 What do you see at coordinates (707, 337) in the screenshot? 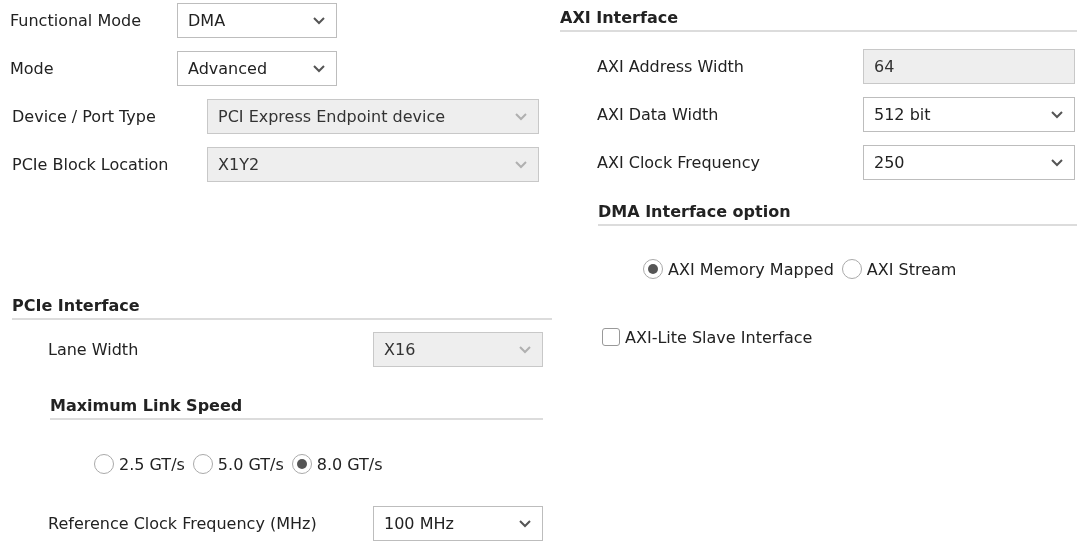
I see `checkbox-option: AXI-Lite Slave Interface` at bounding box center [707, 337].